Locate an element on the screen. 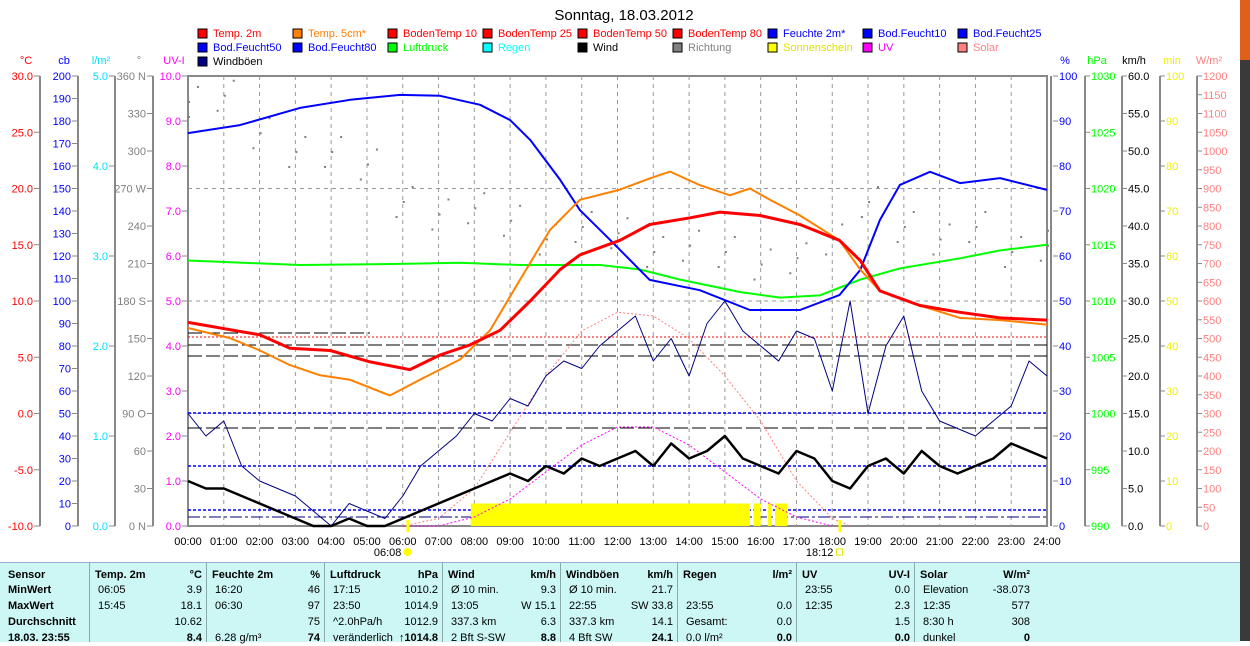 The height and width of the screenshot is (646, 1250). axis-tick-label: 120 is located at coordinates (62, 257).